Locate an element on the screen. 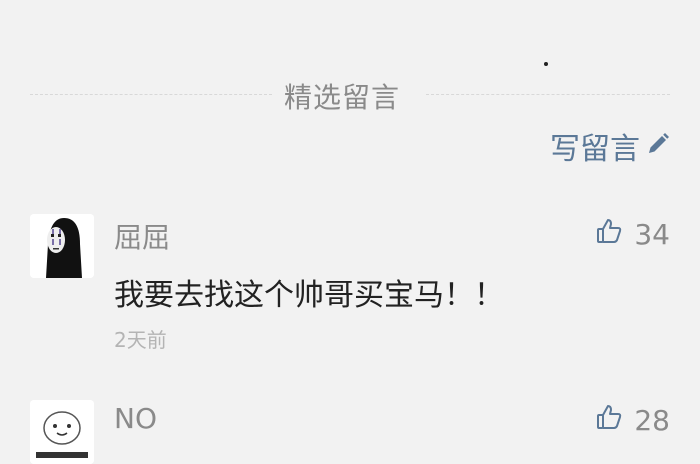  divider-left is located at coordinates (151, 94).